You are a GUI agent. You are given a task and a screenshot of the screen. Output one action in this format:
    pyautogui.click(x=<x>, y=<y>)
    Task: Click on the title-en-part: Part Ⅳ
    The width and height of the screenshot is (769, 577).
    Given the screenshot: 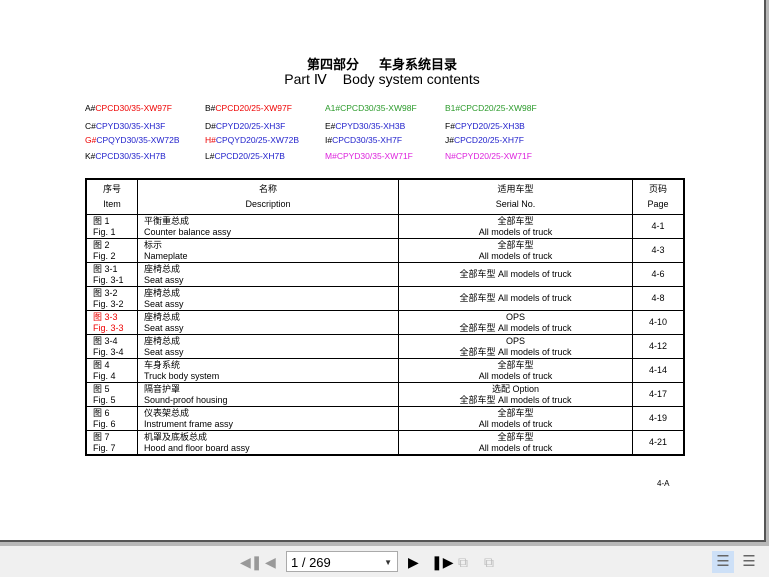 What is the action you would take?
    pyautogui.click(x=305, y=79)
    